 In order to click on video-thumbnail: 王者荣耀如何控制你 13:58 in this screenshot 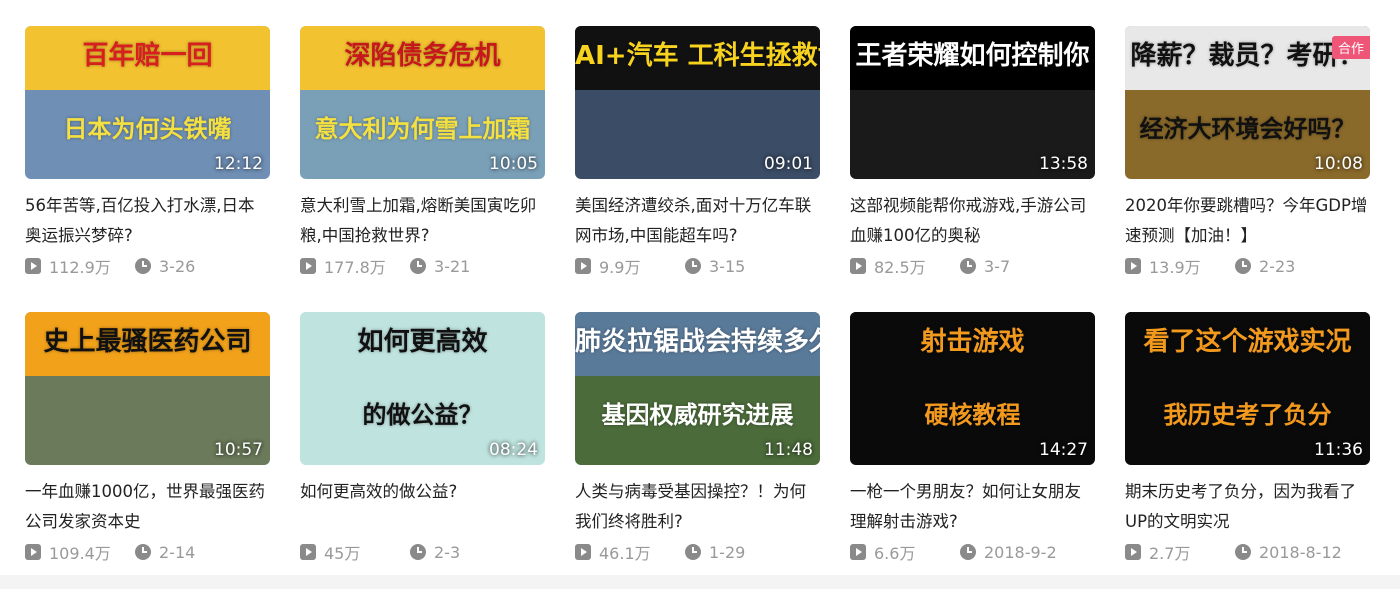, I will do `click(972, 102)`.